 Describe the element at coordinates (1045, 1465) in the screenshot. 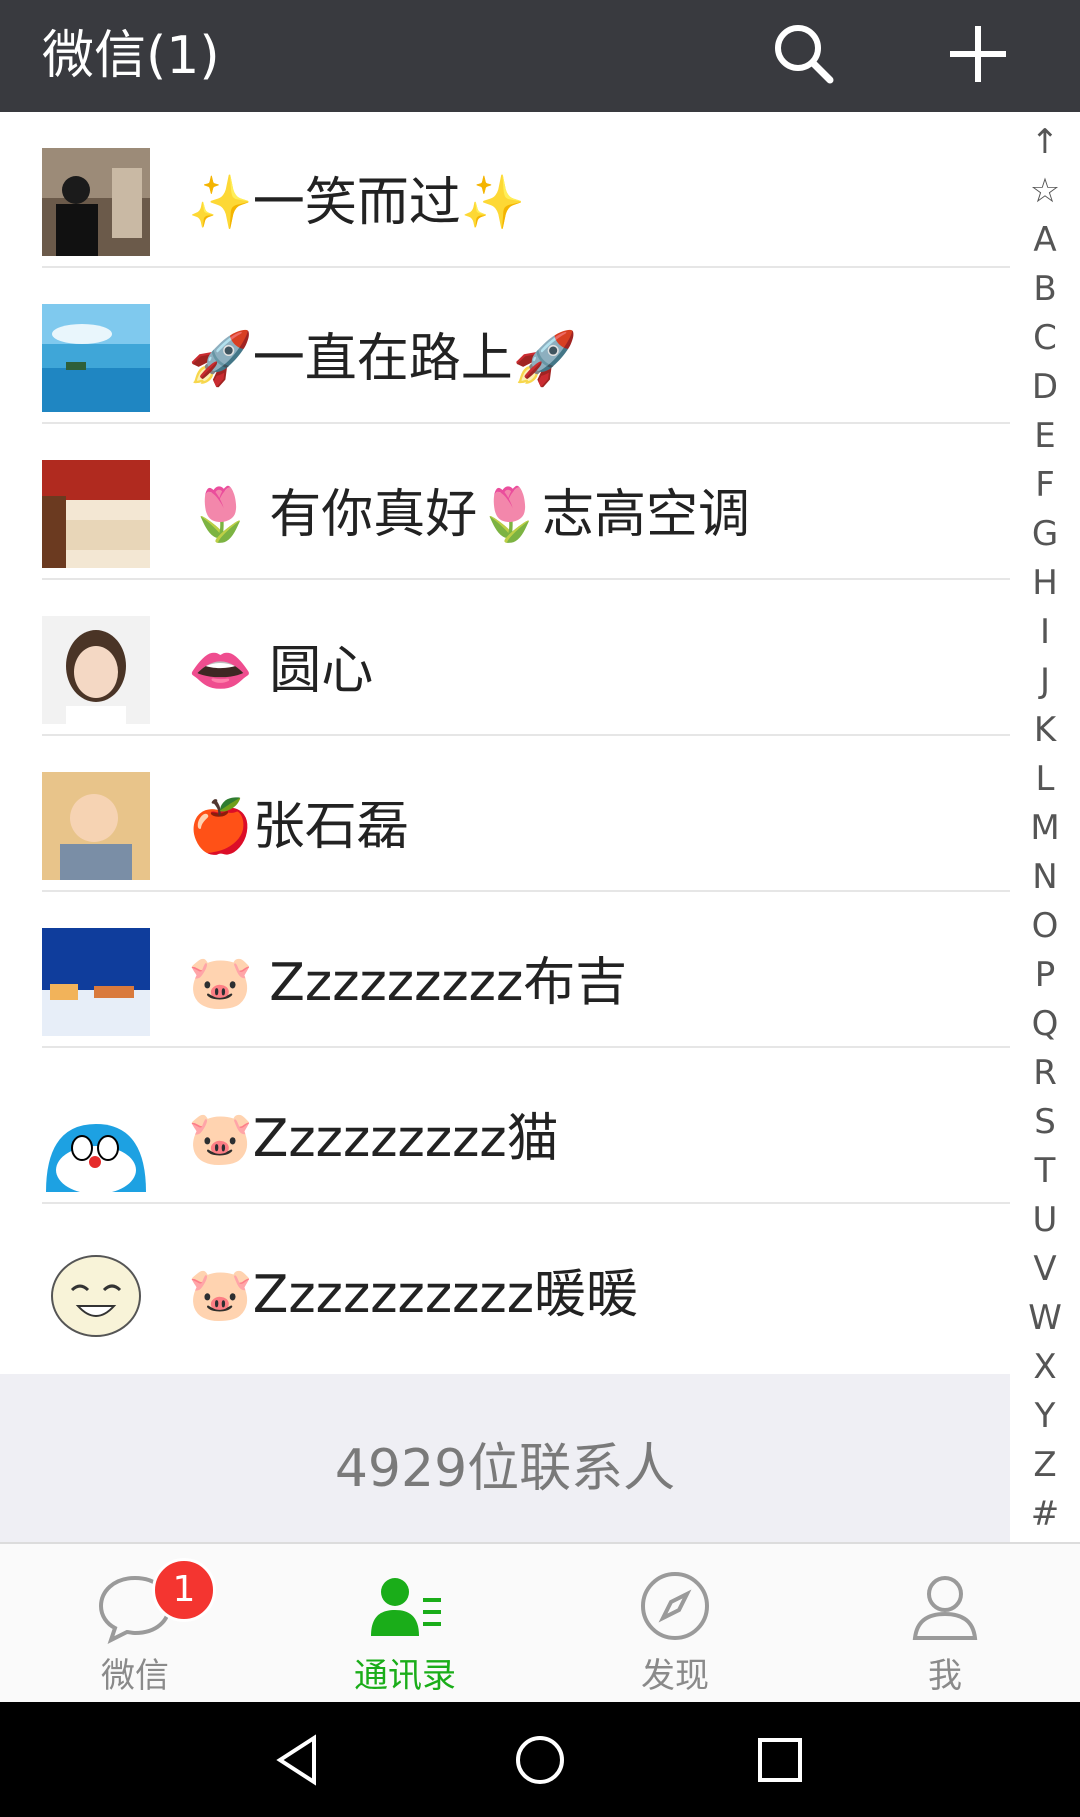

I see `index-letter: Z` at that location.